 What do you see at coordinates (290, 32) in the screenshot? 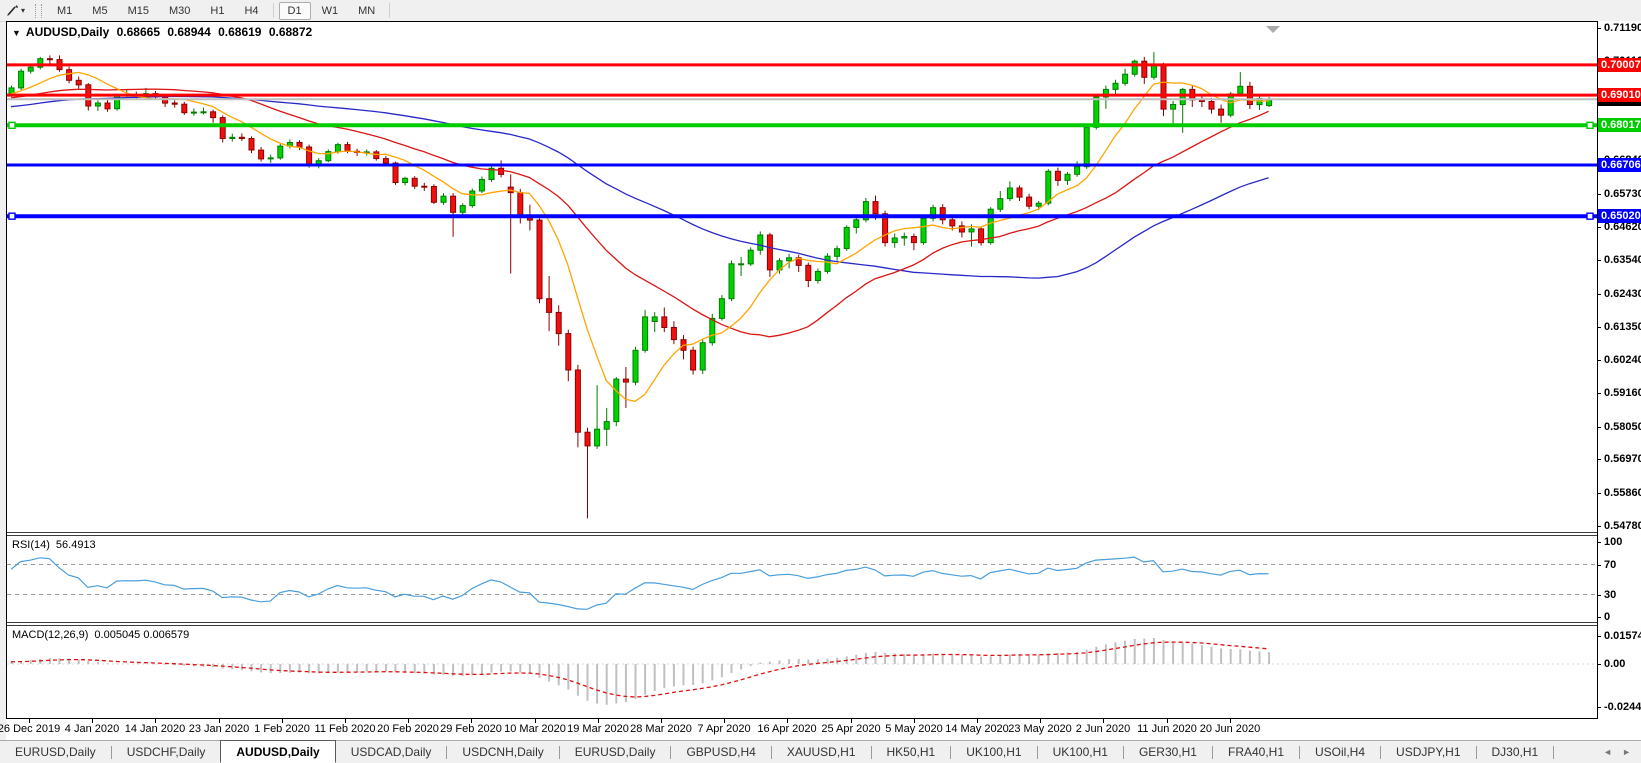
I see `quote-close: 0.68872` at bounding box center [290, 32].